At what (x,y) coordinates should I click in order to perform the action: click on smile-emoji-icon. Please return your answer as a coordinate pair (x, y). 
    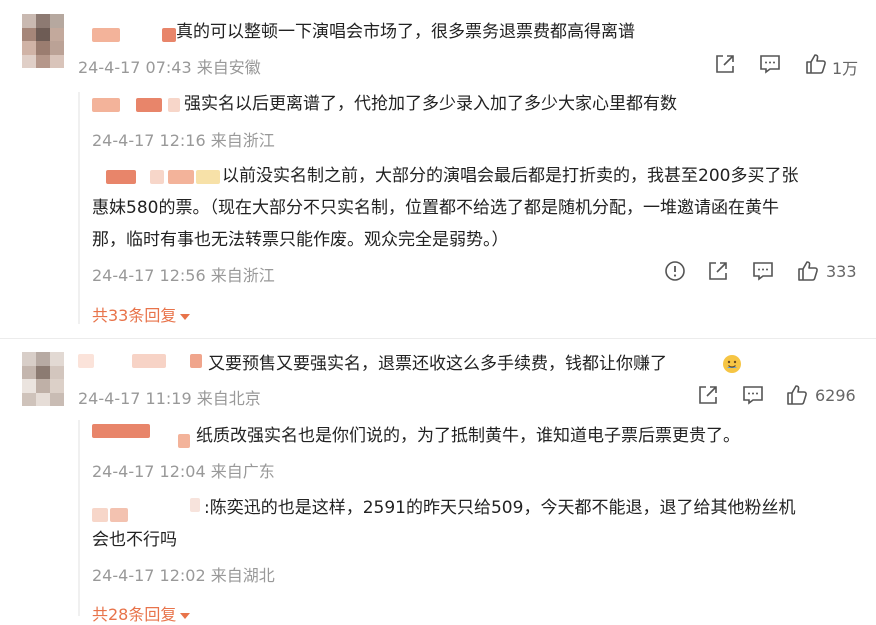
    Looking at the image, I should click on (732, 364).